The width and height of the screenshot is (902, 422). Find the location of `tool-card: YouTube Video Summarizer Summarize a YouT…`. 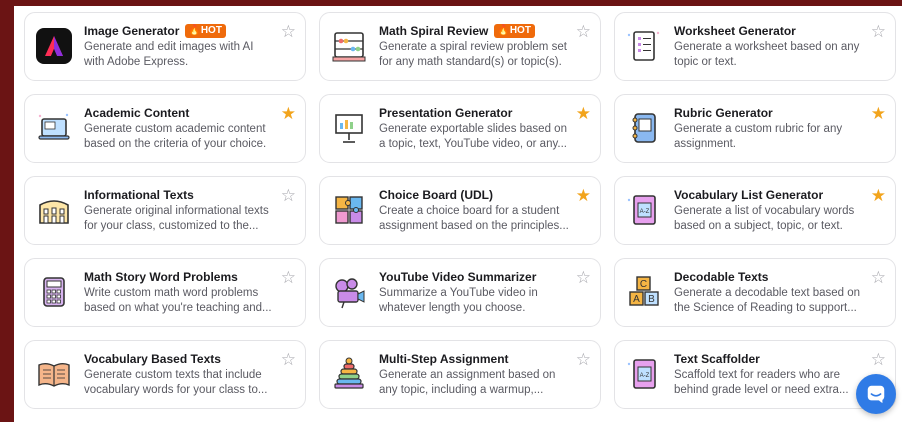

tool-card: YouTube Video Summarizer Summarize a YouT… is located at coordinates (460, 292).